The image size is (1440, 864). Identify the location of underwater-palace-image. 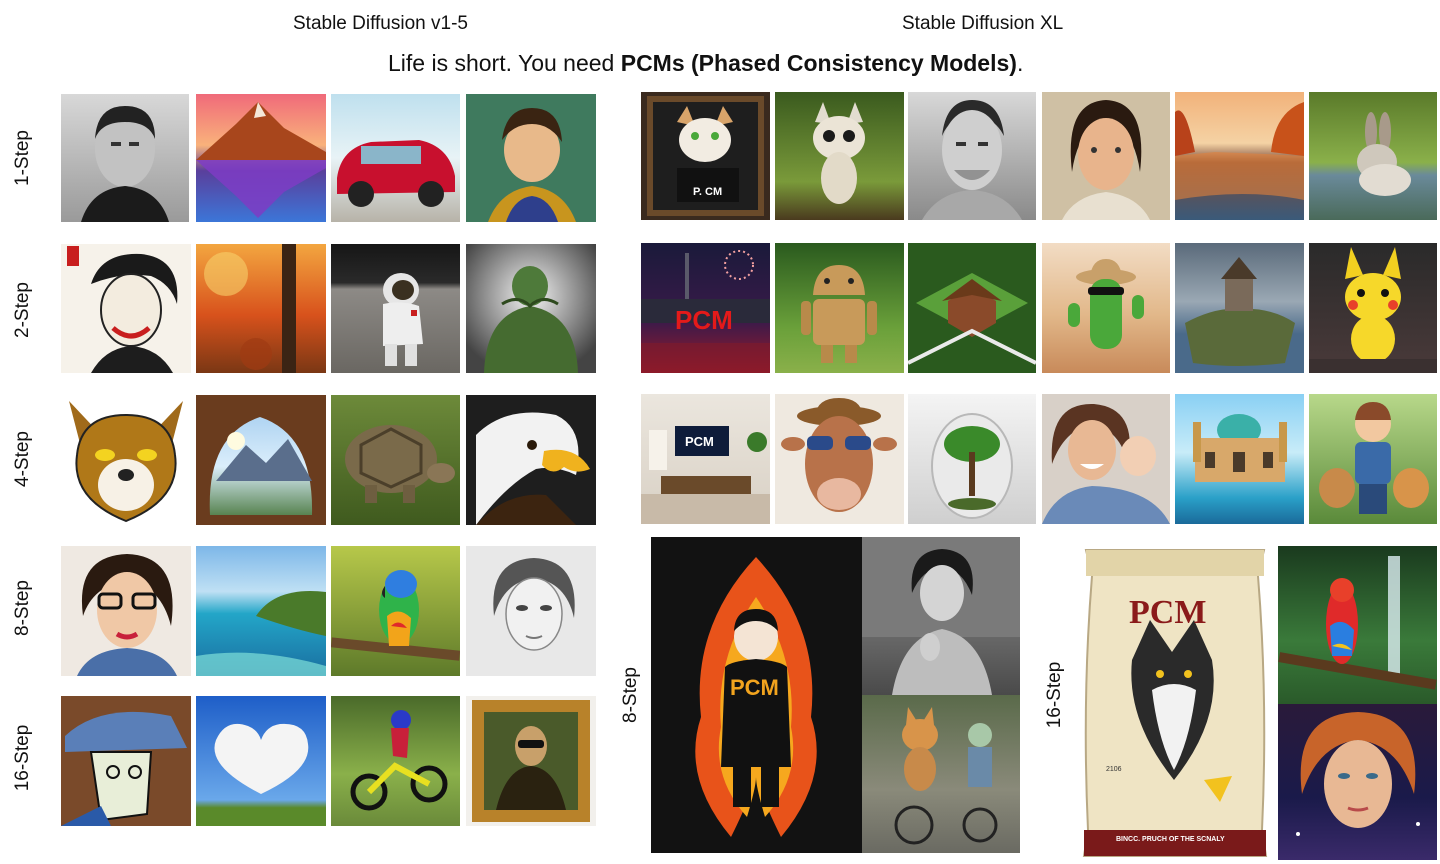
(1239, 459).